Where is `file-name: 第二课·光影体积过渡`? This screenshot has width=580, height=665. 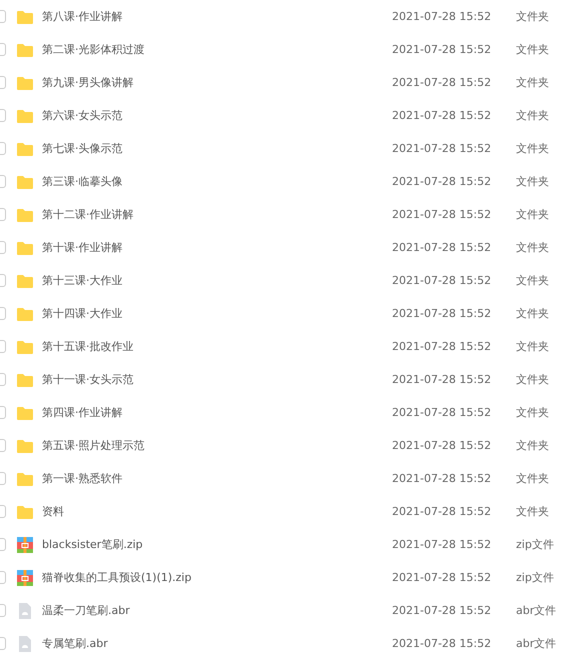
file-name: 第二课·光影体积过渡 is located at coordinates (217, 49).